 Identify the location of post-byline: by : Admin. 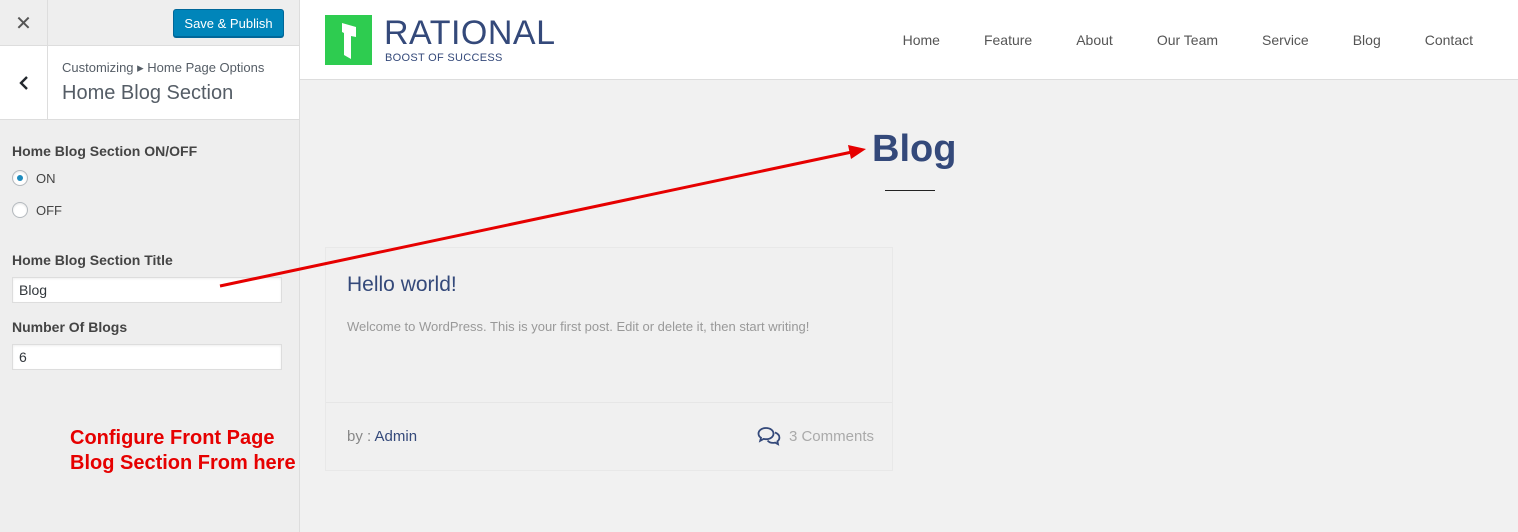
(382, 436).